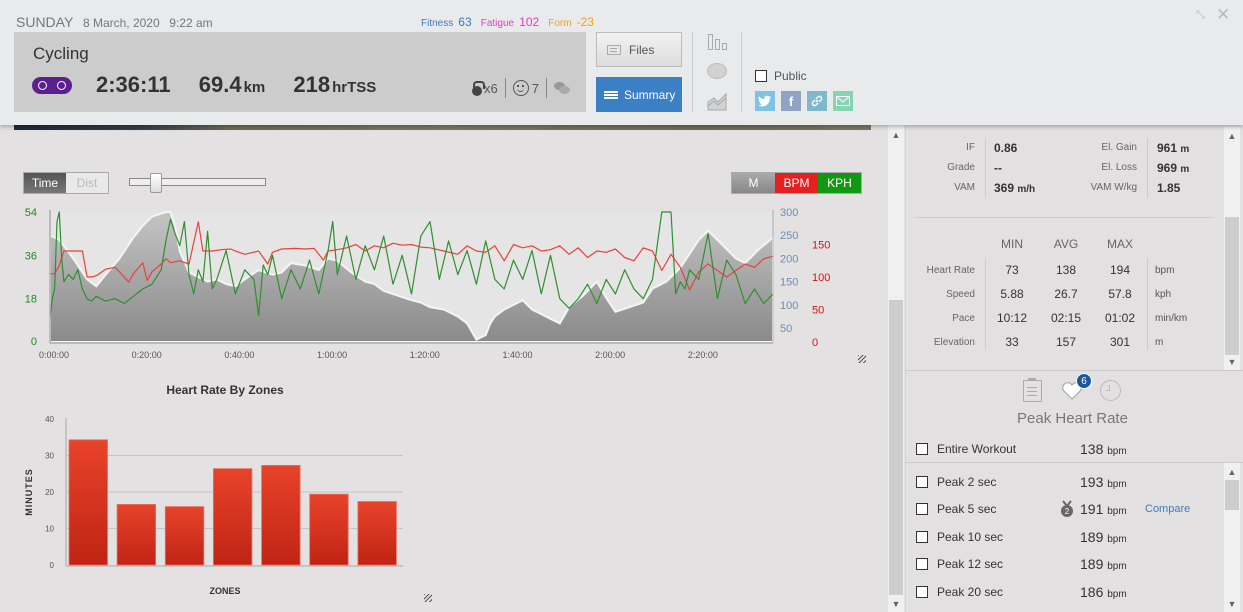 The image size is (1243, 612). Describe the element at coordinates (839, 183) in the screenshot. I see `series-toggle-speed: KPH` at that location.